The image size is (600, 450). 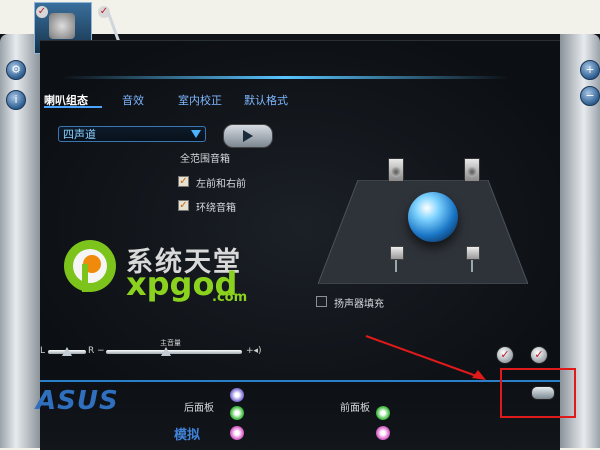 What do you see at coordinates (16, 100) in the screenshot?
I see `info-icon: i` at bounding box center [16, 100].